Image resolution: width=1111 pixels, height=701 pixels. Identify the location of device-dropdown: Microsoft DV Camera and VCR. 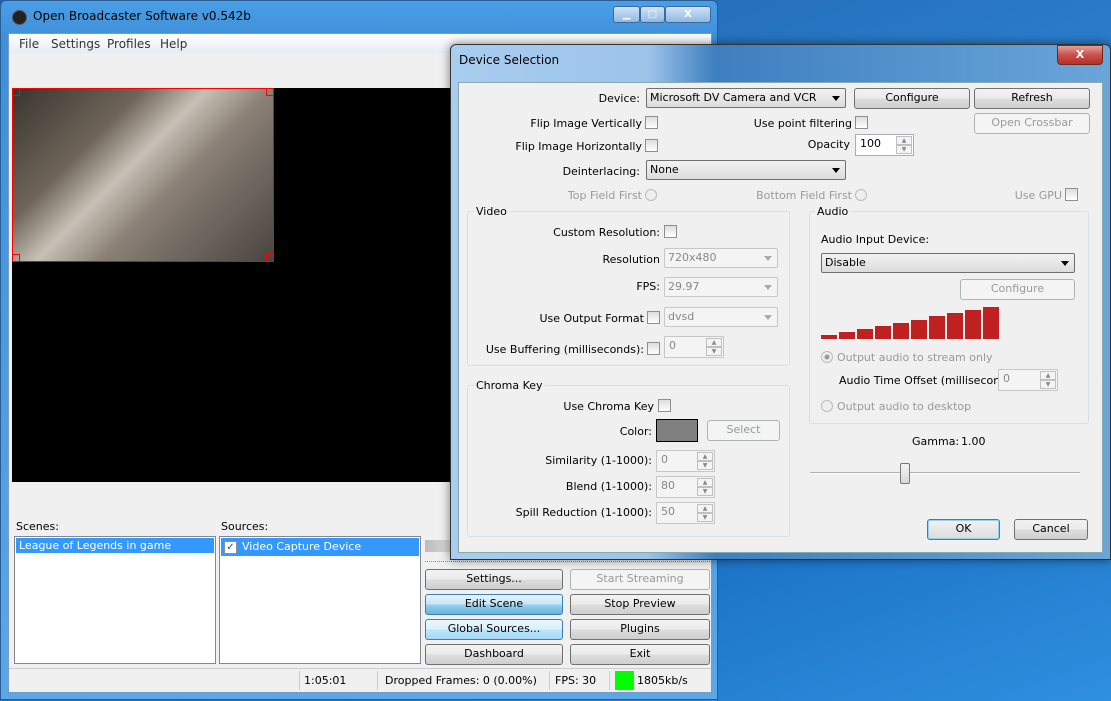
(746, 98).